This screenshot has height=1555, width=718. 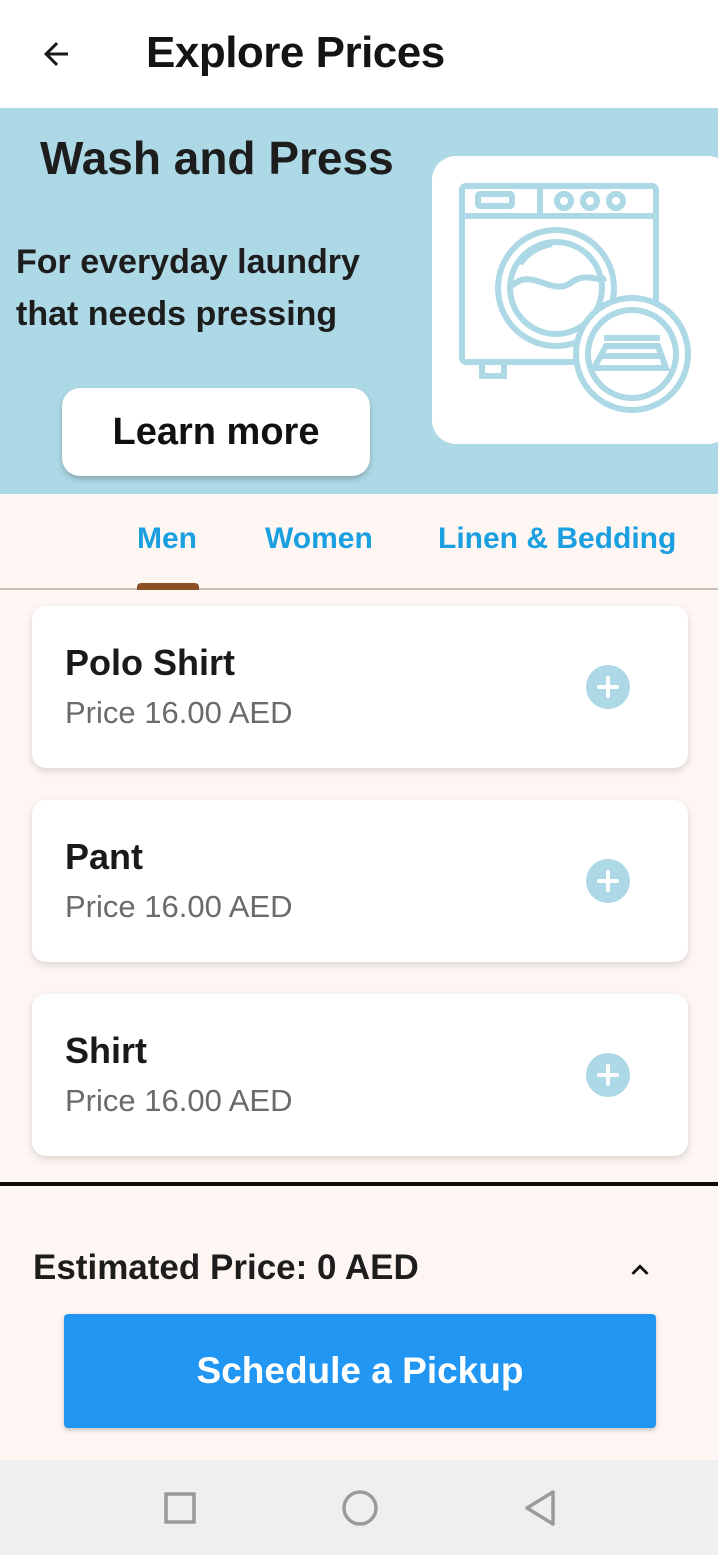 I want to click on system-nav-bar, so click(x=359, y=1507).